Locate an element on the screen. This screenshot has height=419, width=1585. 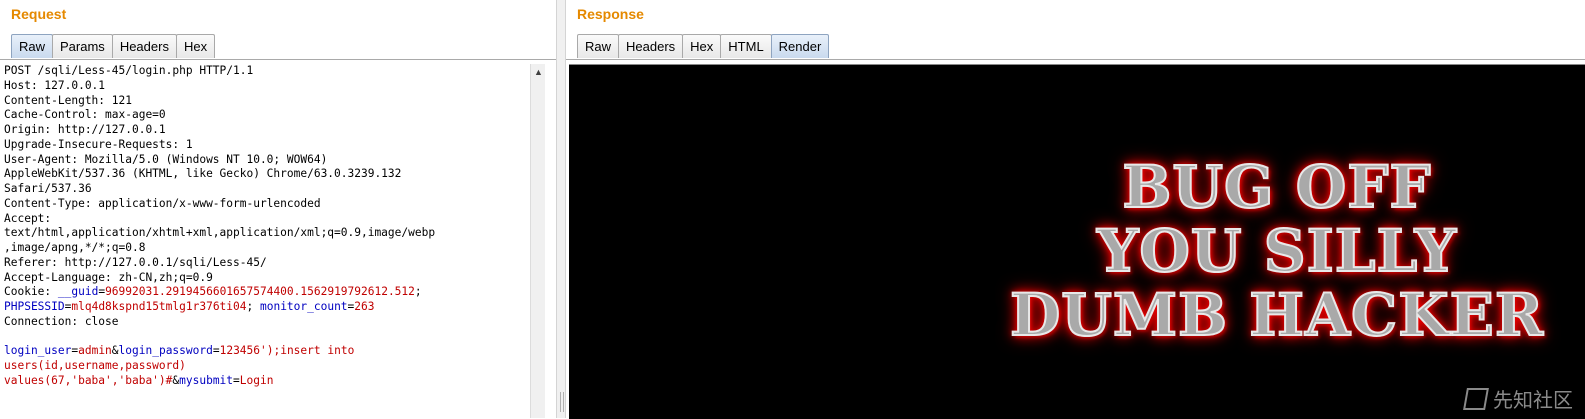
param-name: login_password is located at coordinates (165, 351).